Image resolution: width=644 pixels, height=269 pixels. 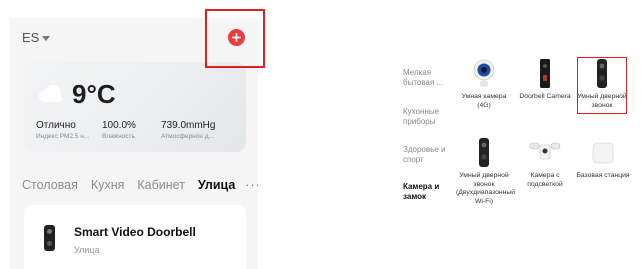 What do you see at coordinates (161, 185) in the screenshot?
I see `tab-kabinet: Кабинет` at bounding box center [161, 185].